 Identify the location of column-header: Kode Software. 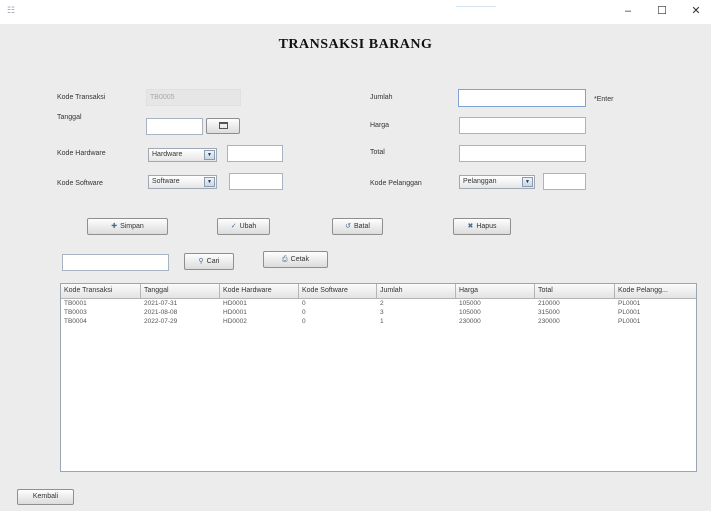
(338, 291).